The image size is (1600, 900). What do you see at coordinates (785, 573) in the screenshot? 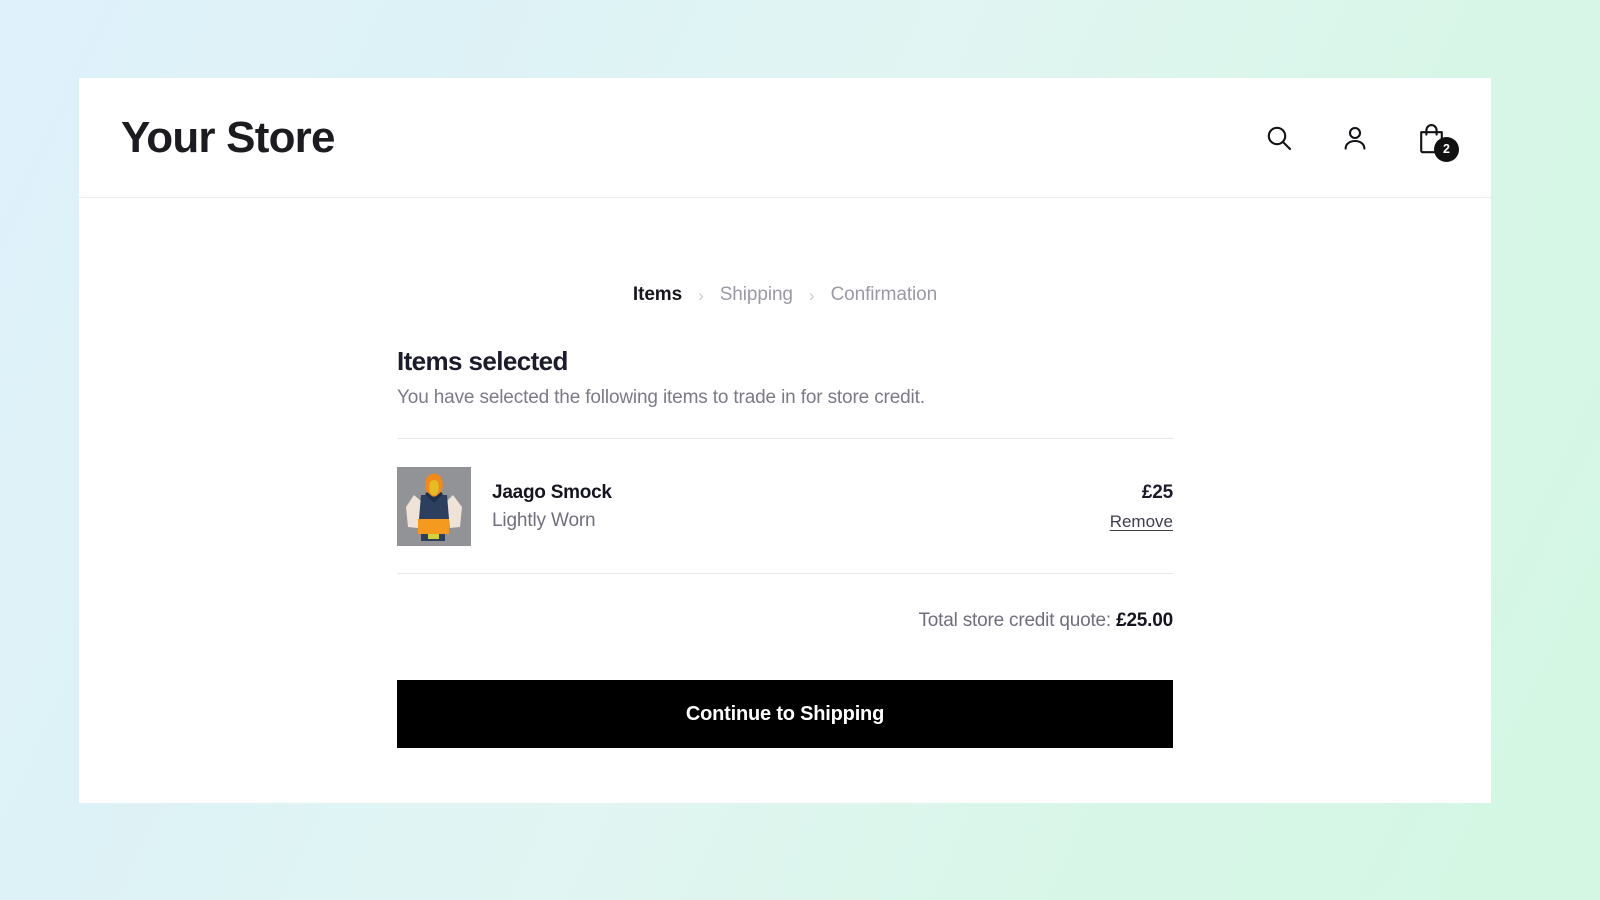
I see `divider-bottom` at bounding box center [785, 573].